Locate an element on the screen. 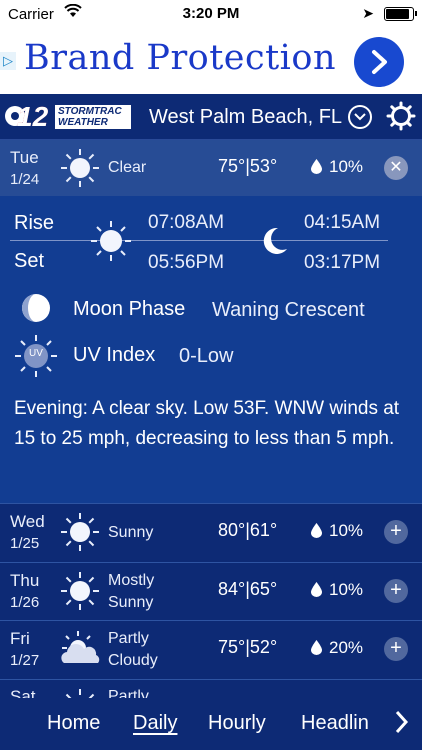 The height and width of the screenshot is (750, 422). moon-phase-value: Waning Crescent is located at coordinates (288, 310).